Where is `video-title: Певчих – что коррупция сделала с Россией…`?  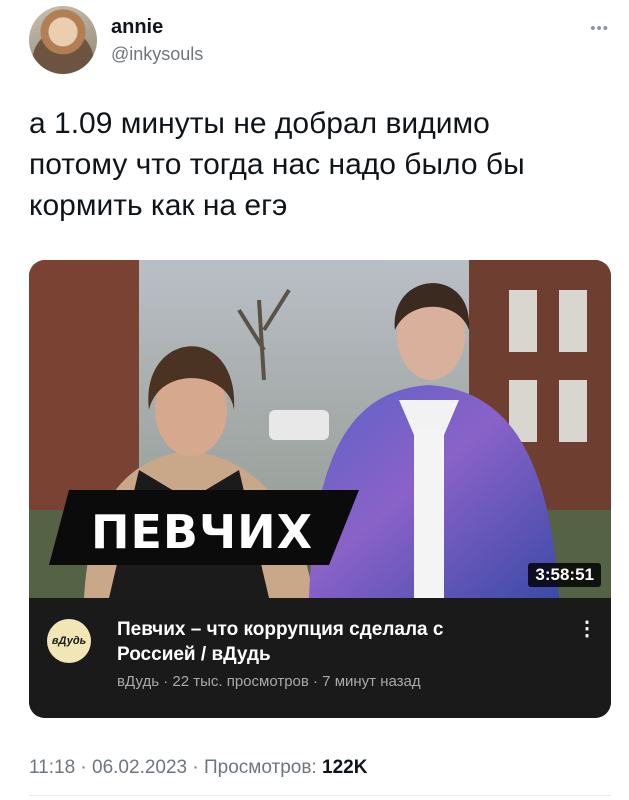 video-title: Певчих – что коррупция сделала с Россией… is located at coordinates (332, 642).